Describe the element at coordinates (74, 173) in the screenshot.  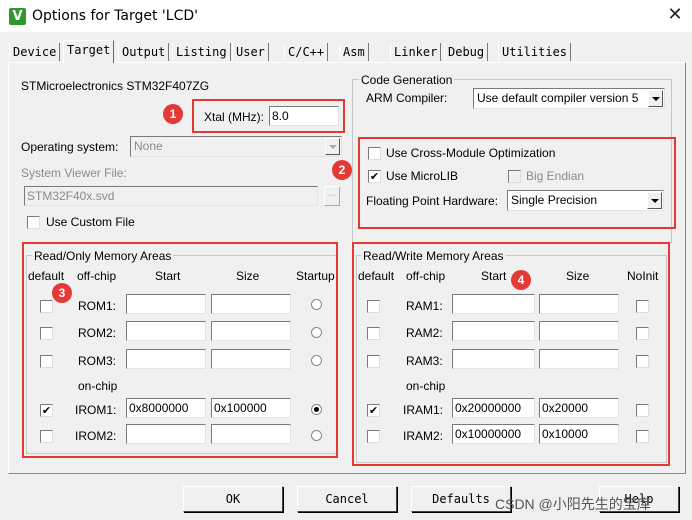
I see `sysviewer-label: System Viewer File:` at that location.